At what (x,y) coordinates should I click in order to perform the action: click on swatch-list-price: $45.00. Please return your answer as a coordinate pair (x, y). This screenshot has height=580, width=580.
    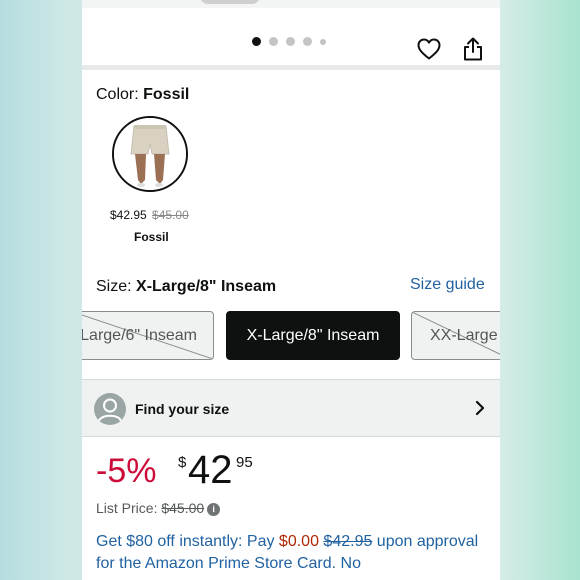
    Looking at the image, I should click on (170, 215).